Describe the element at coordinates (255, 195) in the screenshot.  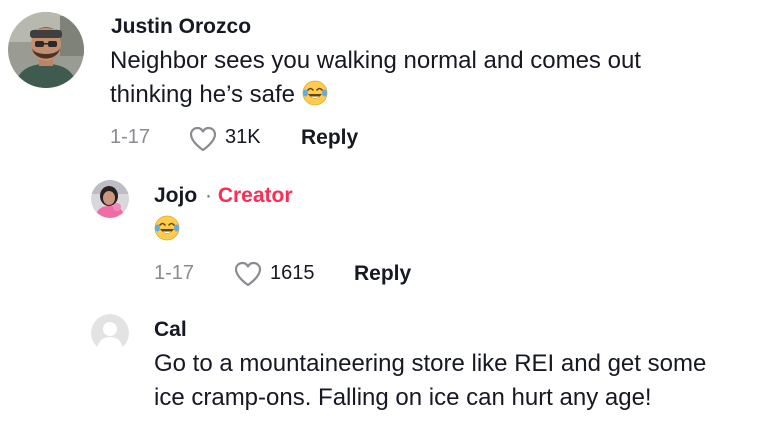
I see `creator-badge: Creator` at that location.